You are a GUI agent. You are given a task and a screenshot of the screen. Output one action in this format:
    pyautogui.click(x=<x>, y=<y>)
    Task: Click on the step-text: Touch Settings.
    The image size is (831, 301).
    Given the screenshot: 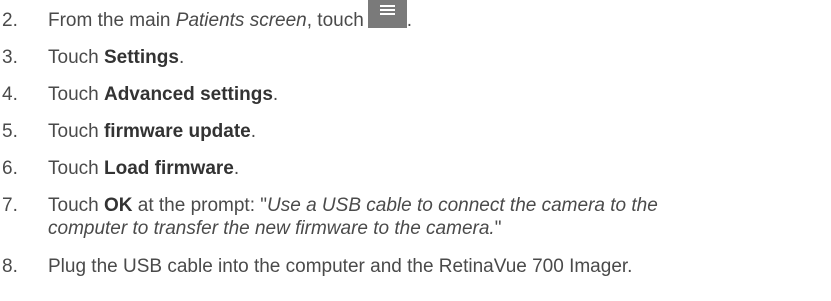 What is the action you would take?
    pyautogui.click(x=439, y=57)
    